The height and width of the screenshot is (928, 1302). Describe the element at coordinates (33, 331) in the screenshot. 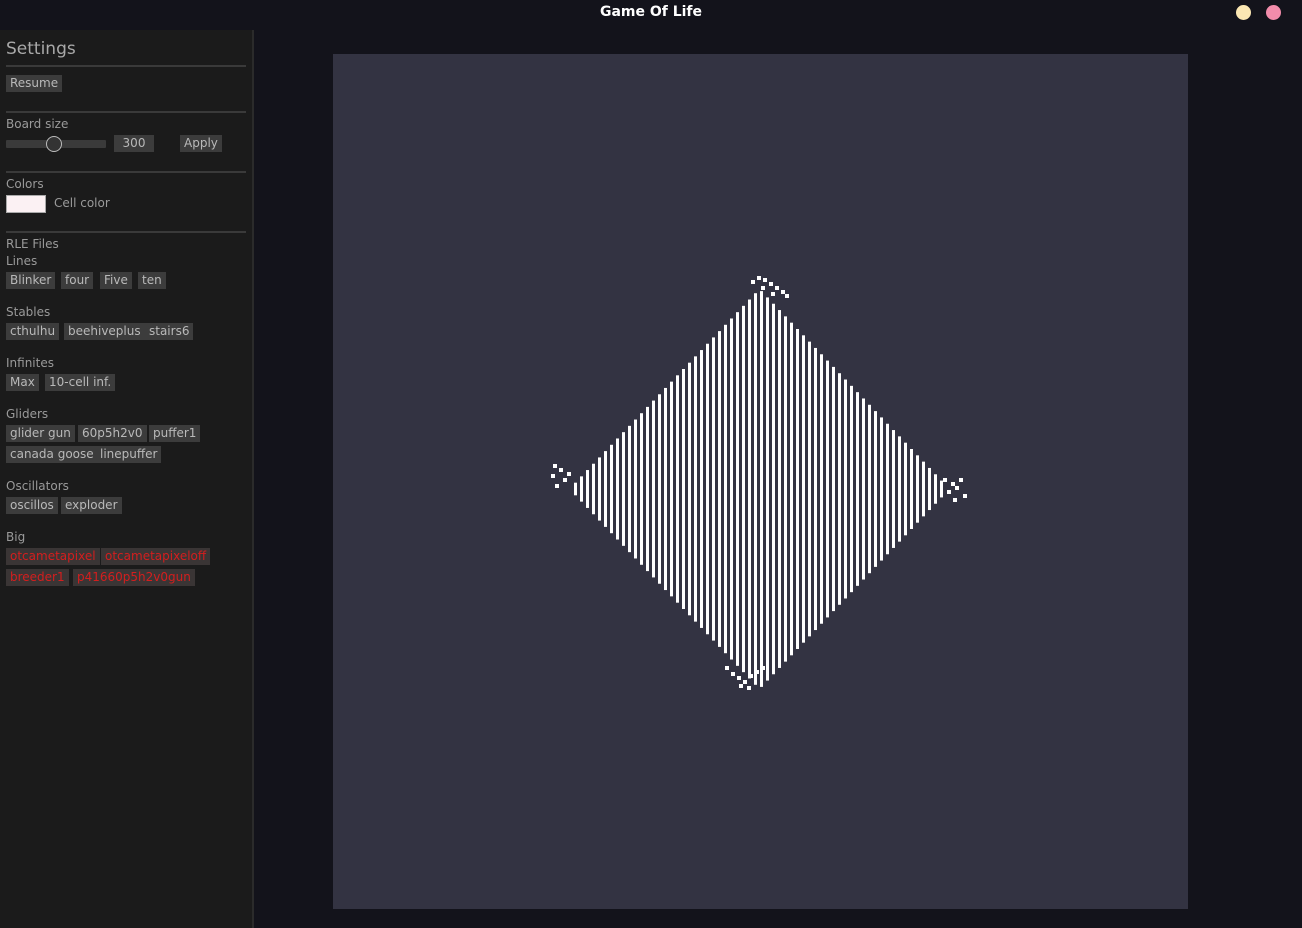

I see `rle-button: cthulhu` at that location.